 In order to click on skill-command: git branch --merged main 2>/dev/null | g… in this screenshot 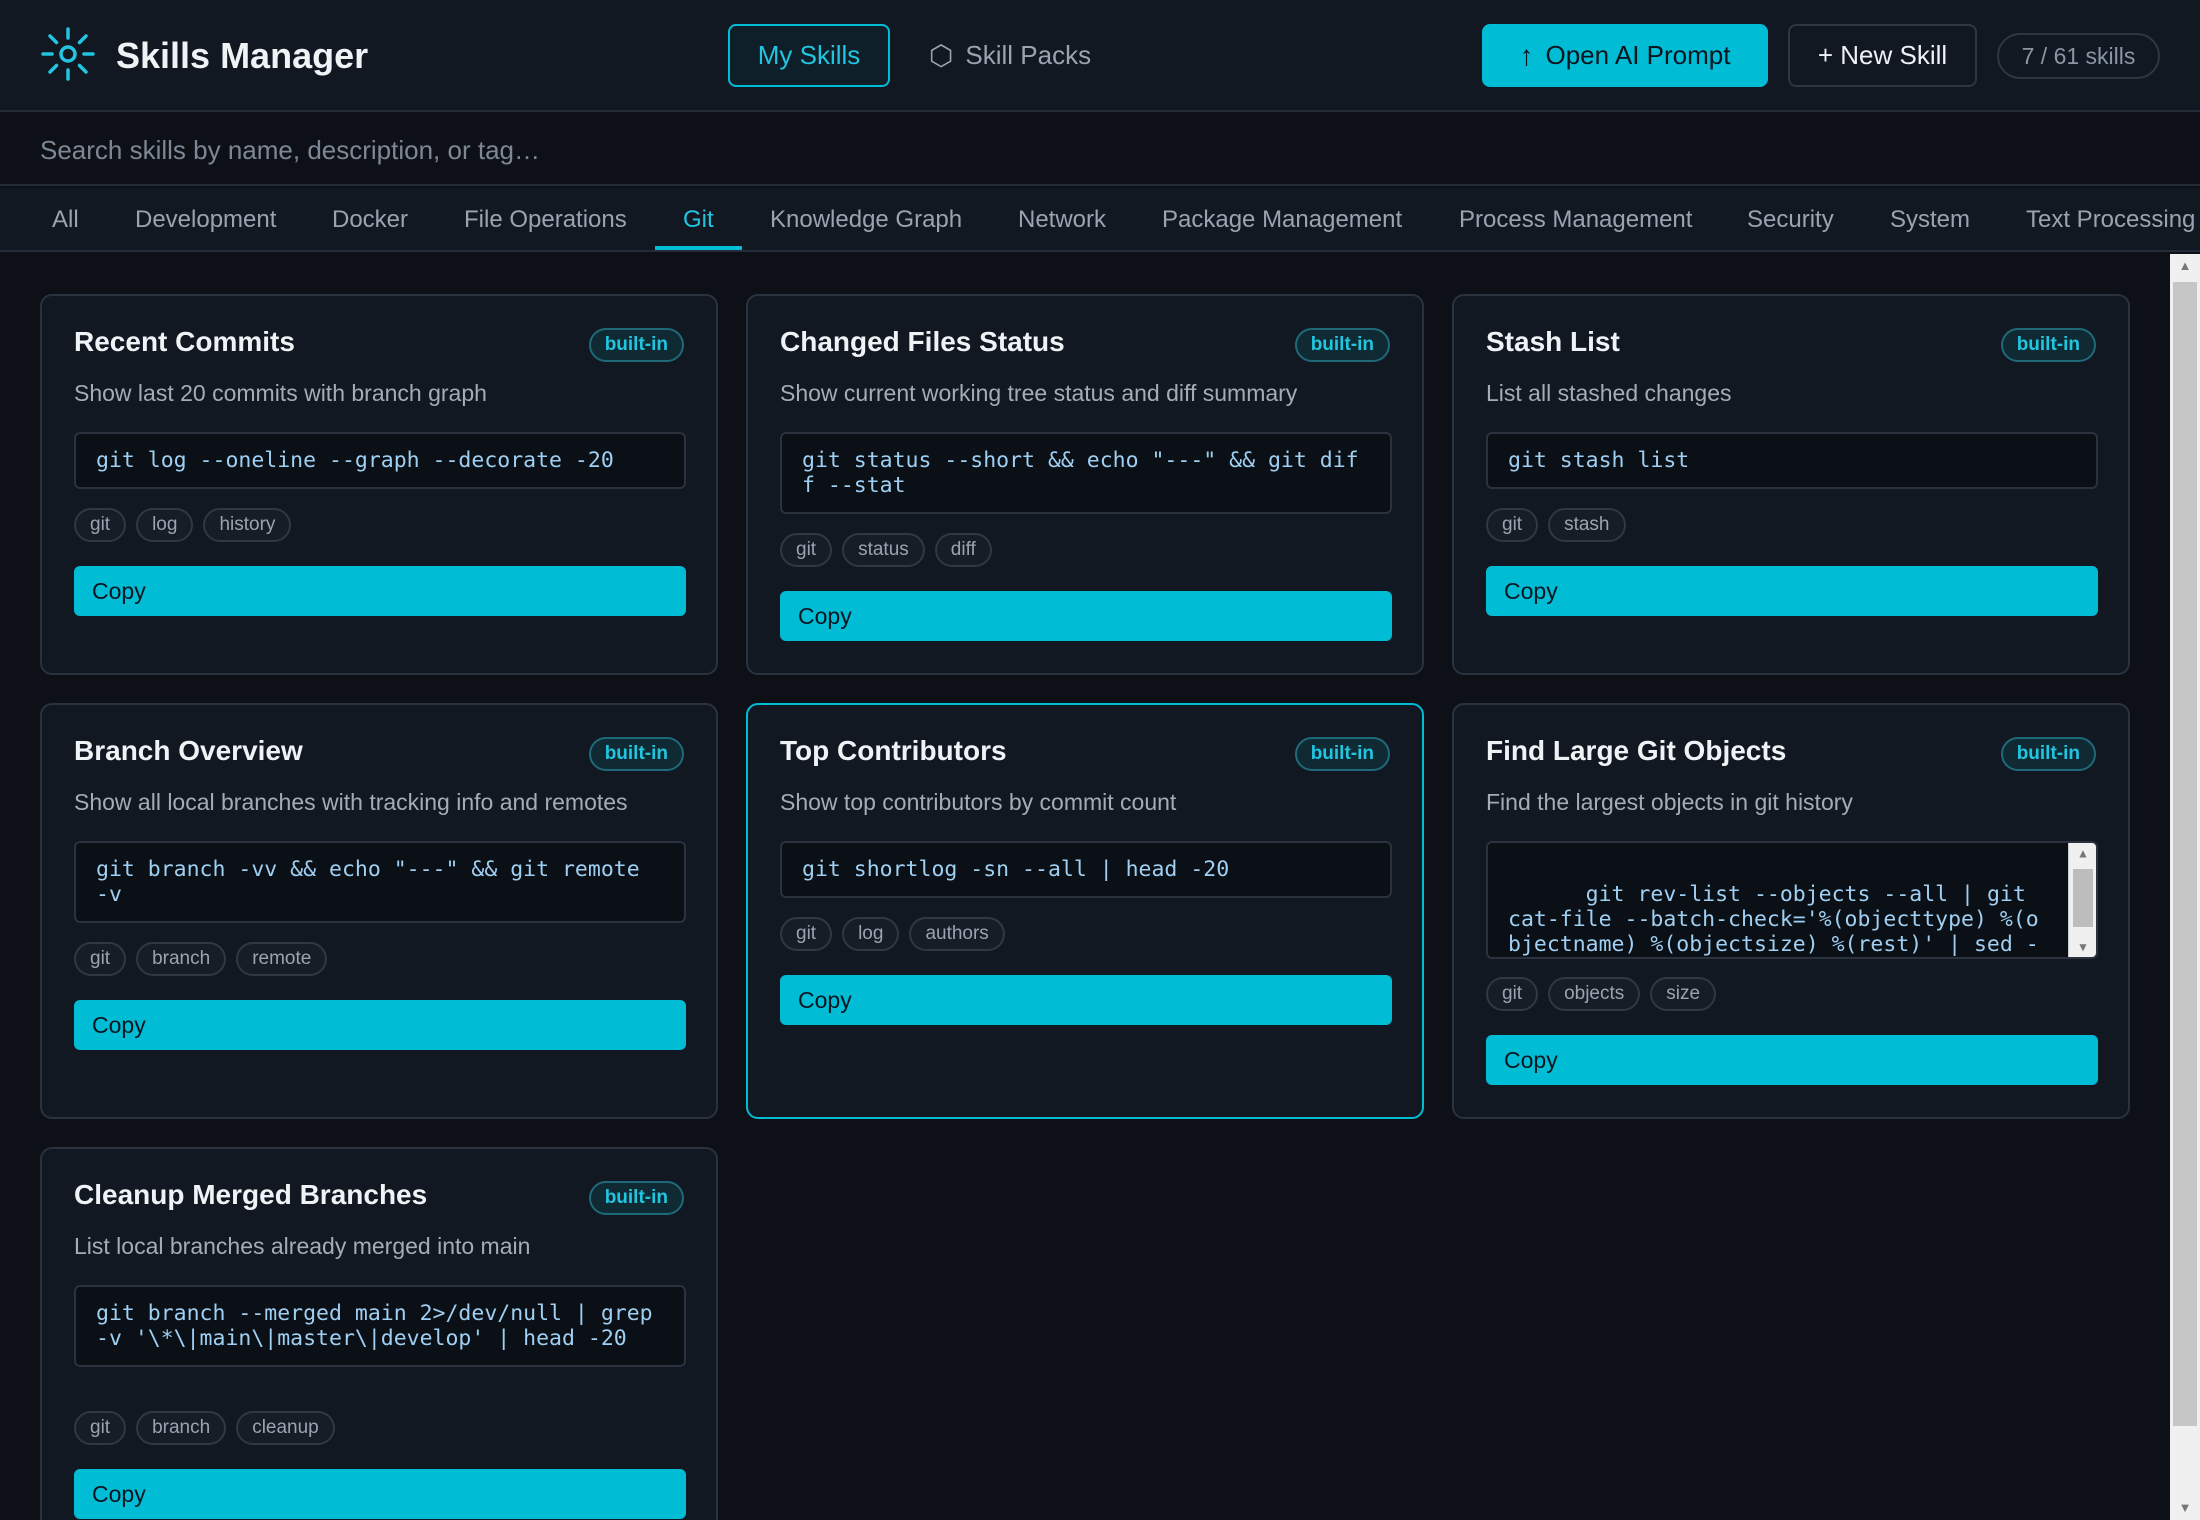, I will do `click(380, 1326)`.